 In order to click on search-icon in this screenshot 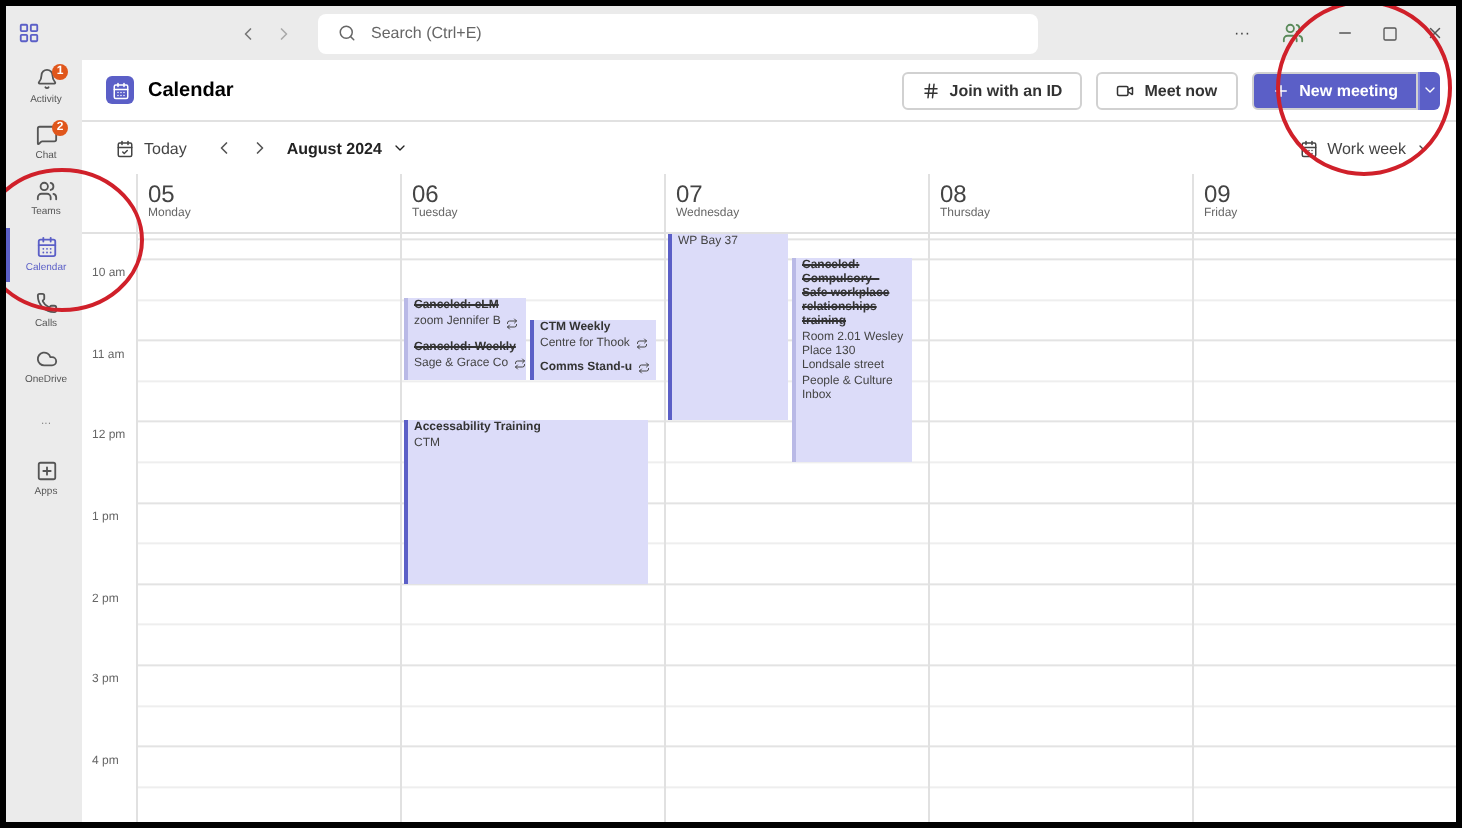, I will do `click(346, 33)`.